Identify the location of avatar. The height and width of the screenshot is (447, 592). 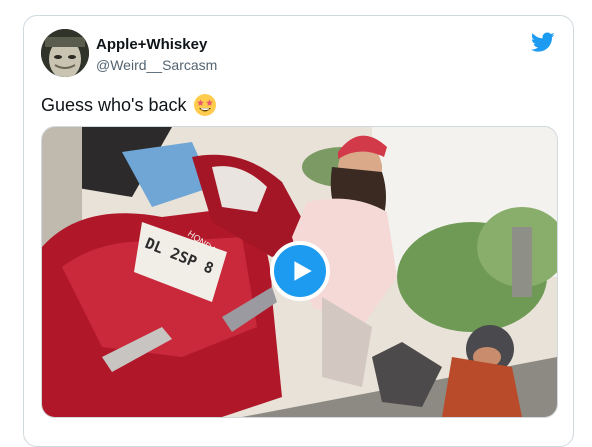
(65, 53).